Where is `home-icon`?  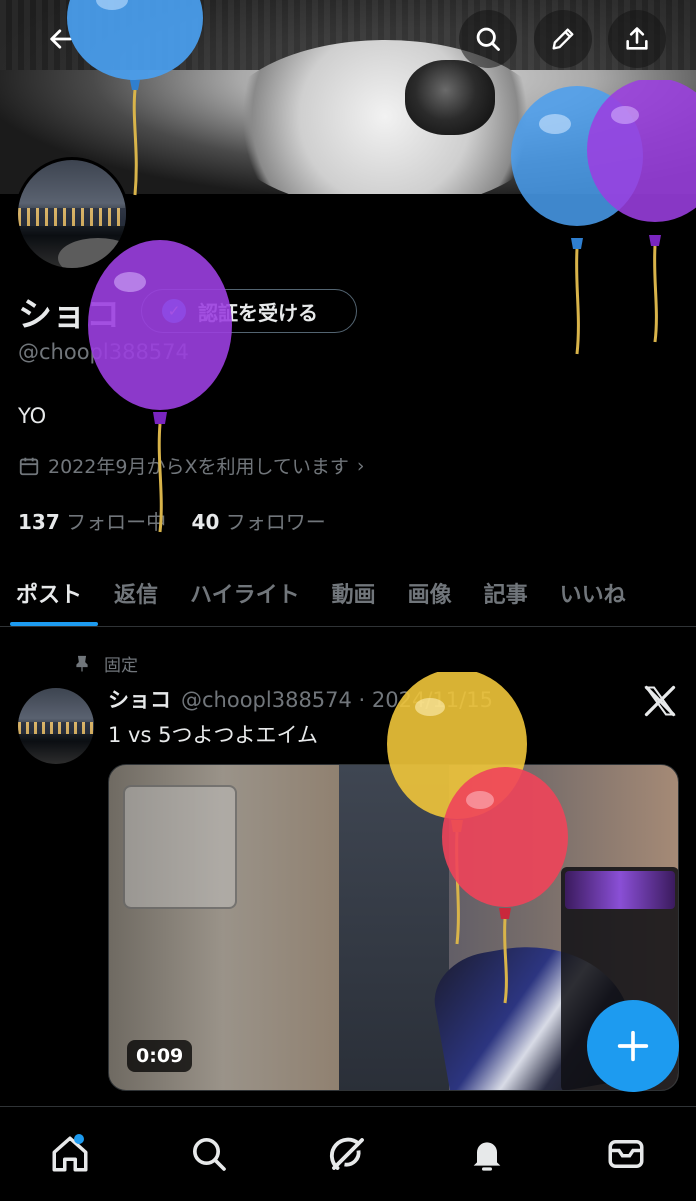
home-icon is located at coordinates (70, 1154).